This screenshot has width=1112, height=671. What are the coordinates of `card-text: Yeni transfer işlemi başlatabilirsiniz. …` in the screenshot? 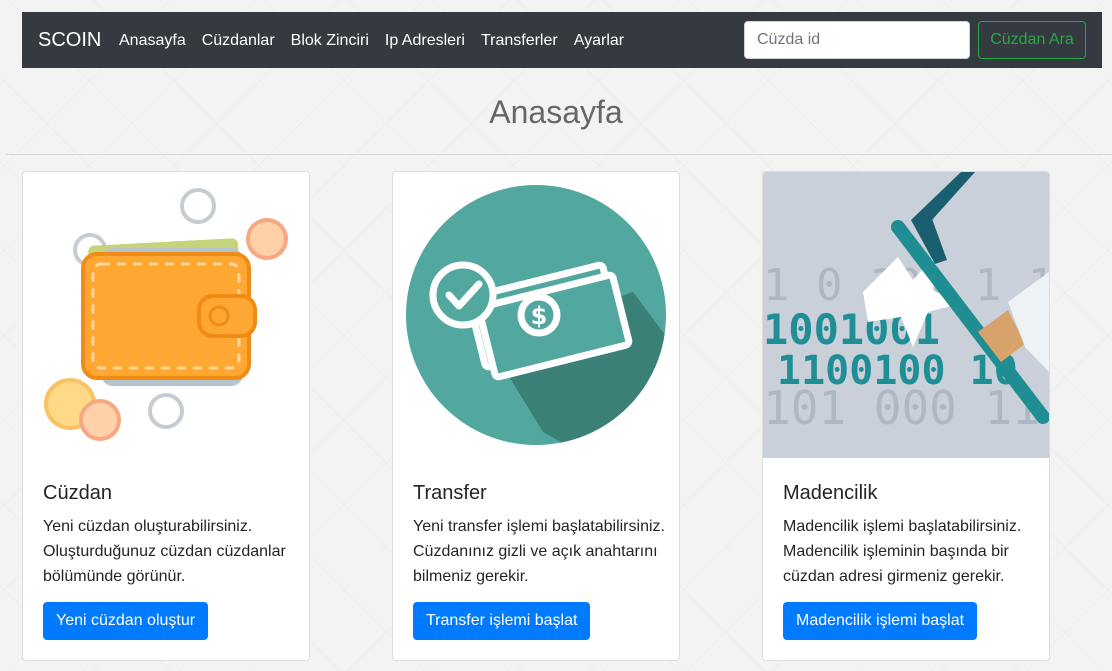 It's located at (539, 551).